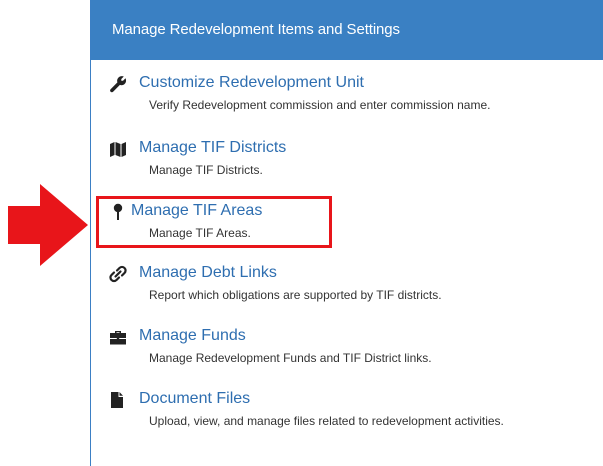 This screenshot has height=466, width=603. Describe the element at coordinates (194, 399) in the screenshot. I see `menu-item-title: Document Files` at that location.